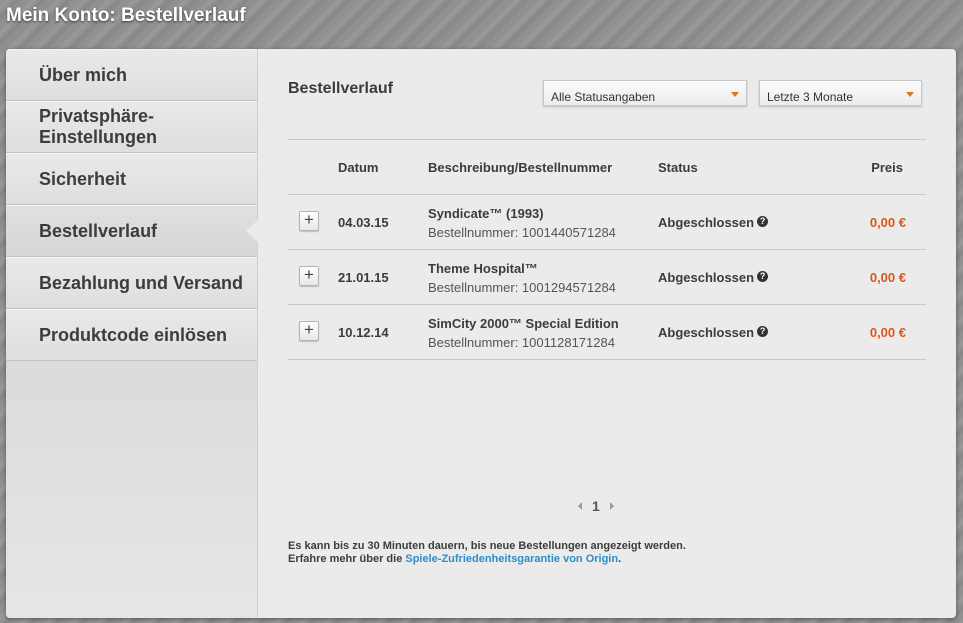 The height and width of the screenshot is (623, 963). Describe the element at coordinates (347, 559) in the screenshot. I see `footer-note-prefix: Erfahre mehr über die` at that location.